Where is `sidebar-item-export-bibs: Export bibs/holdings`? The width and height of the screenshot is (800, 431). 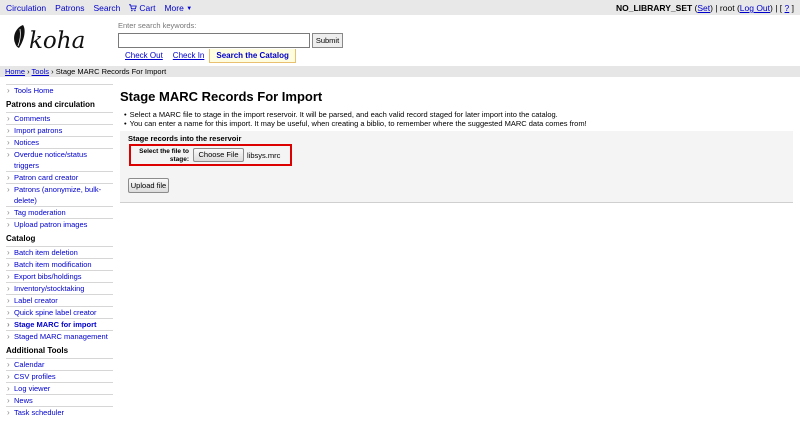
sidebar-item-export-bibs: Export bibs/holdings is located at coordinates (59, 276).